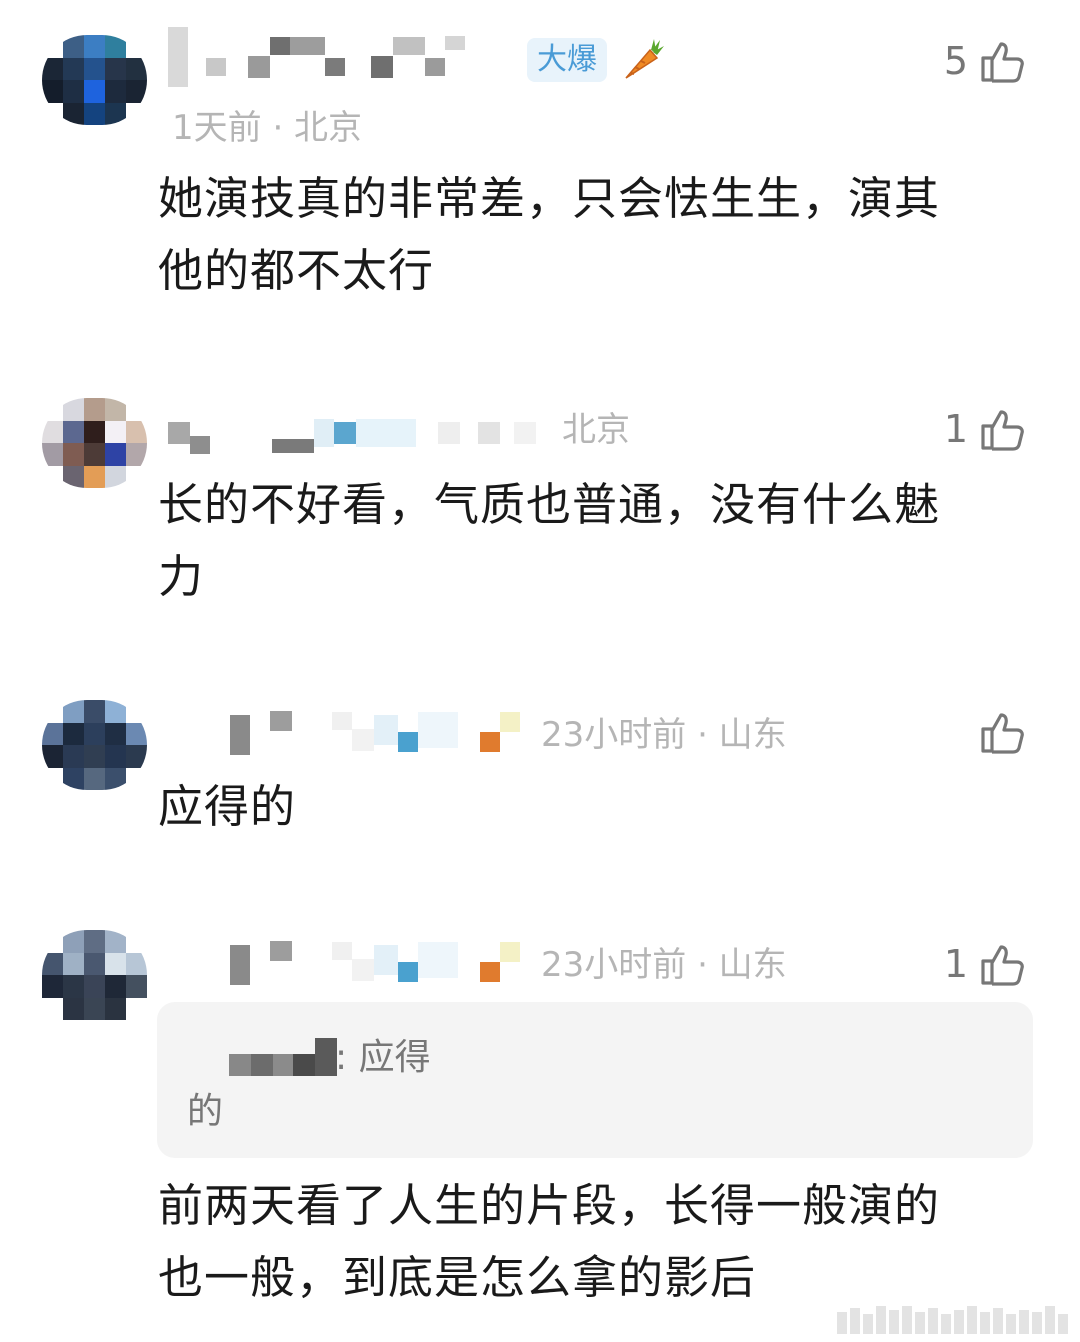 This screenshot has width=1080, height=1342. What do you see at coordinates (643, 60) in the screenshot?
I see `carrot-icon` at bounding box center [643, 60].